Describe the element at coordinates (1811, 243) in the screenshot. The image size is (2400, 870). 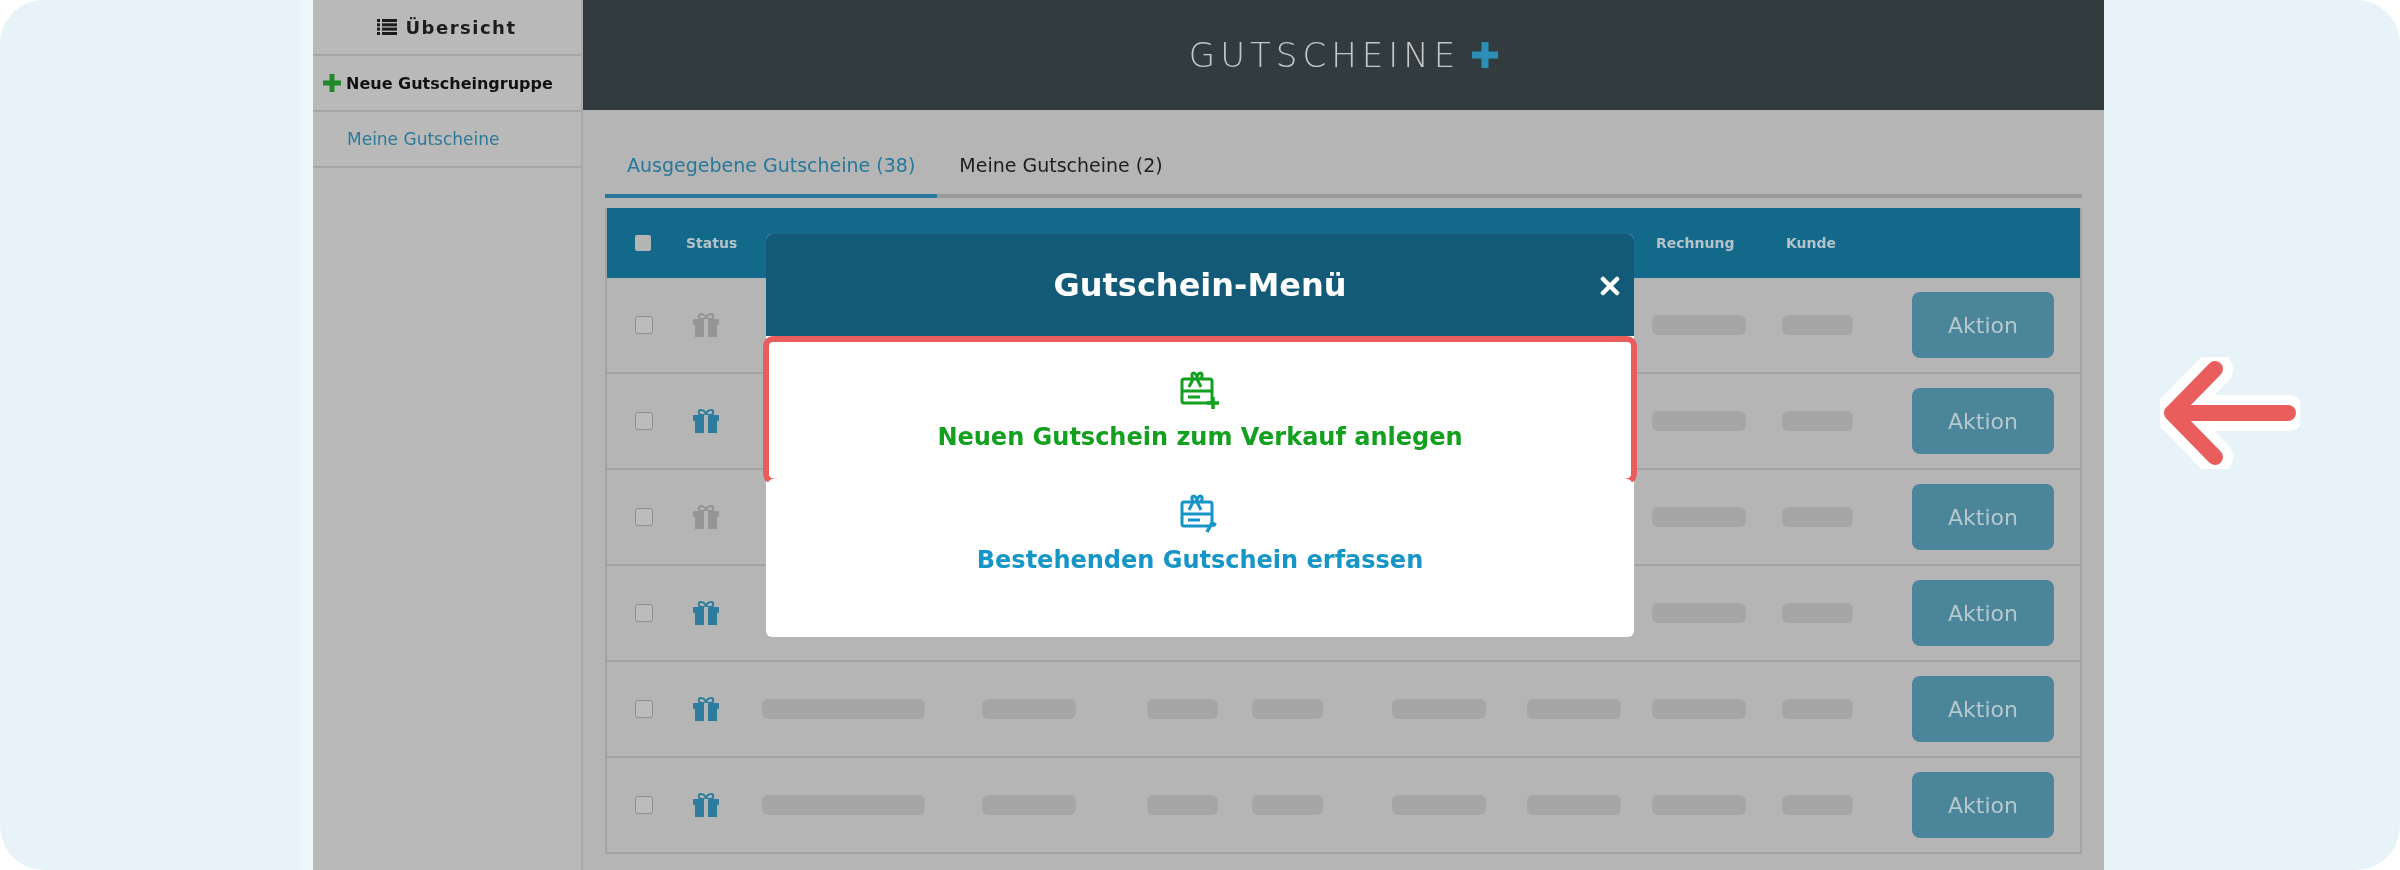
I see `column-header: Kunde` at that location.